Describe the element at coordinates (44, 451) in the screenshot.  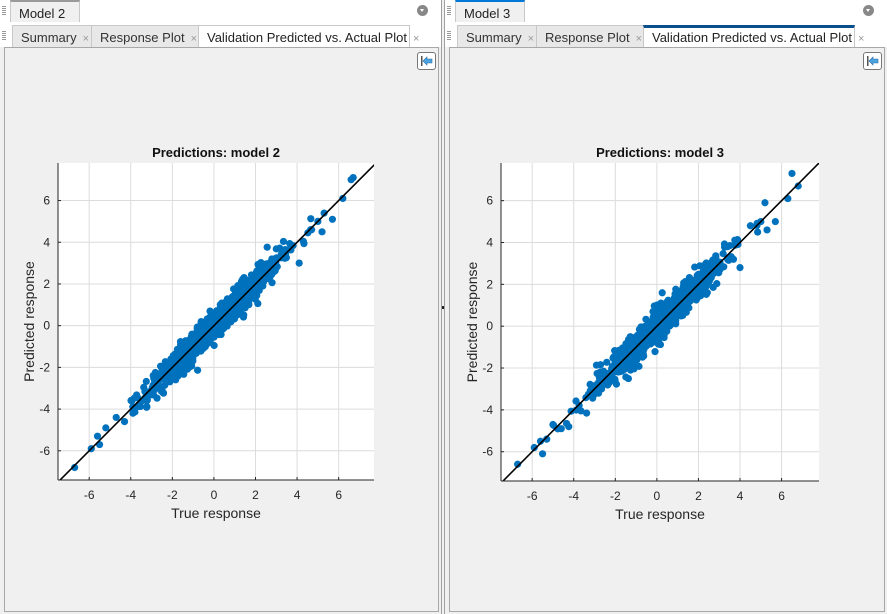
I see `y-tick-label: -6` at that location.